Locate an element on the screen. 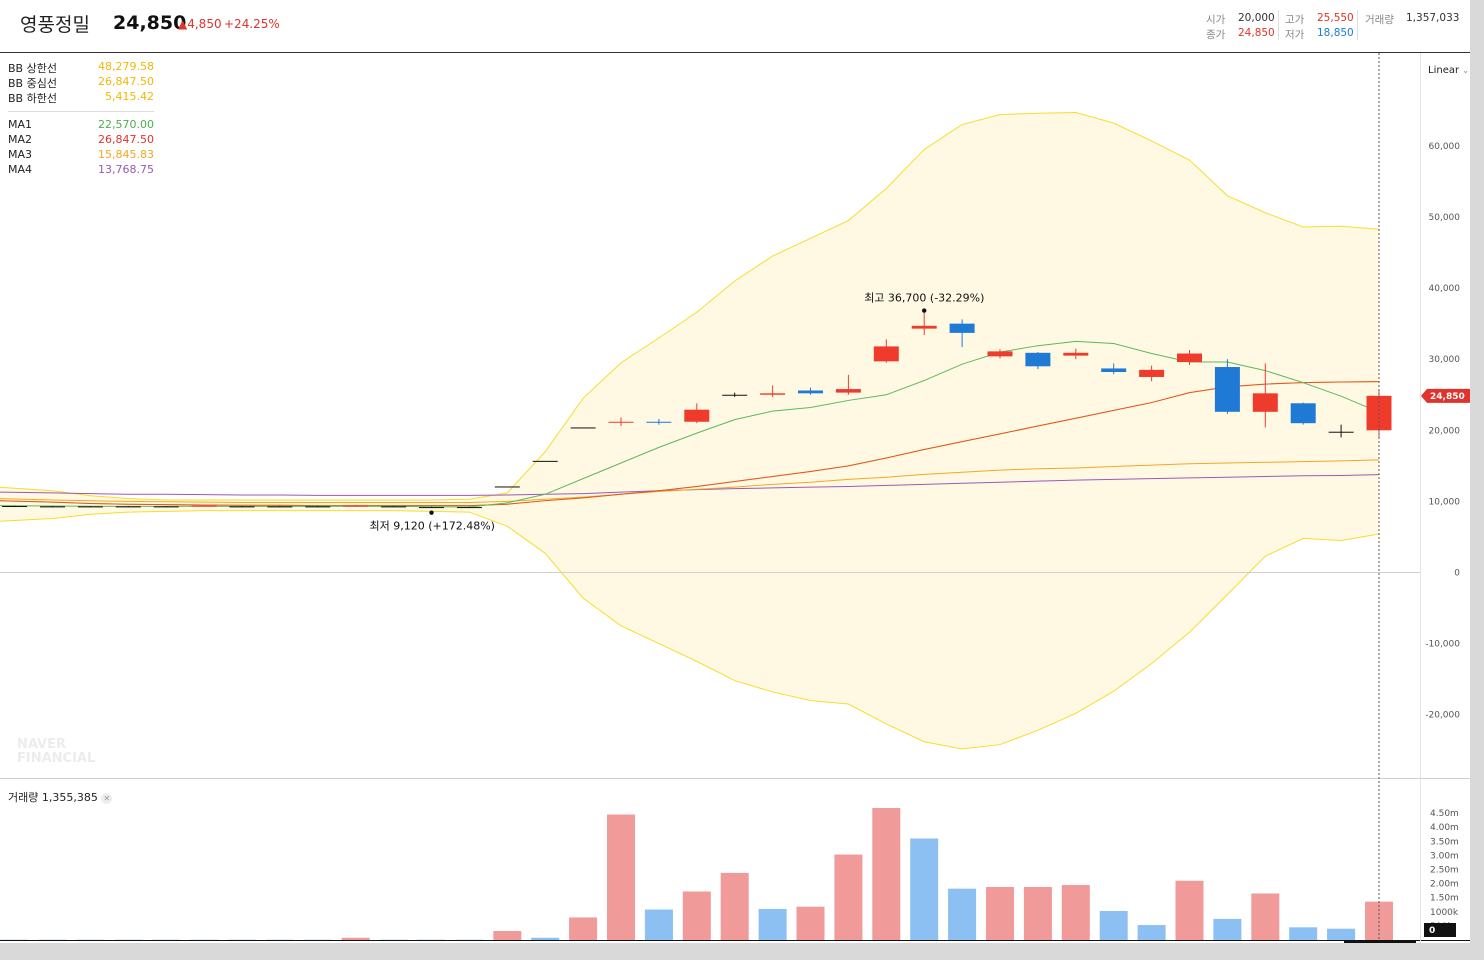  legend-ma3: MA3 15,845.83 is located at coordinates (81, 154).